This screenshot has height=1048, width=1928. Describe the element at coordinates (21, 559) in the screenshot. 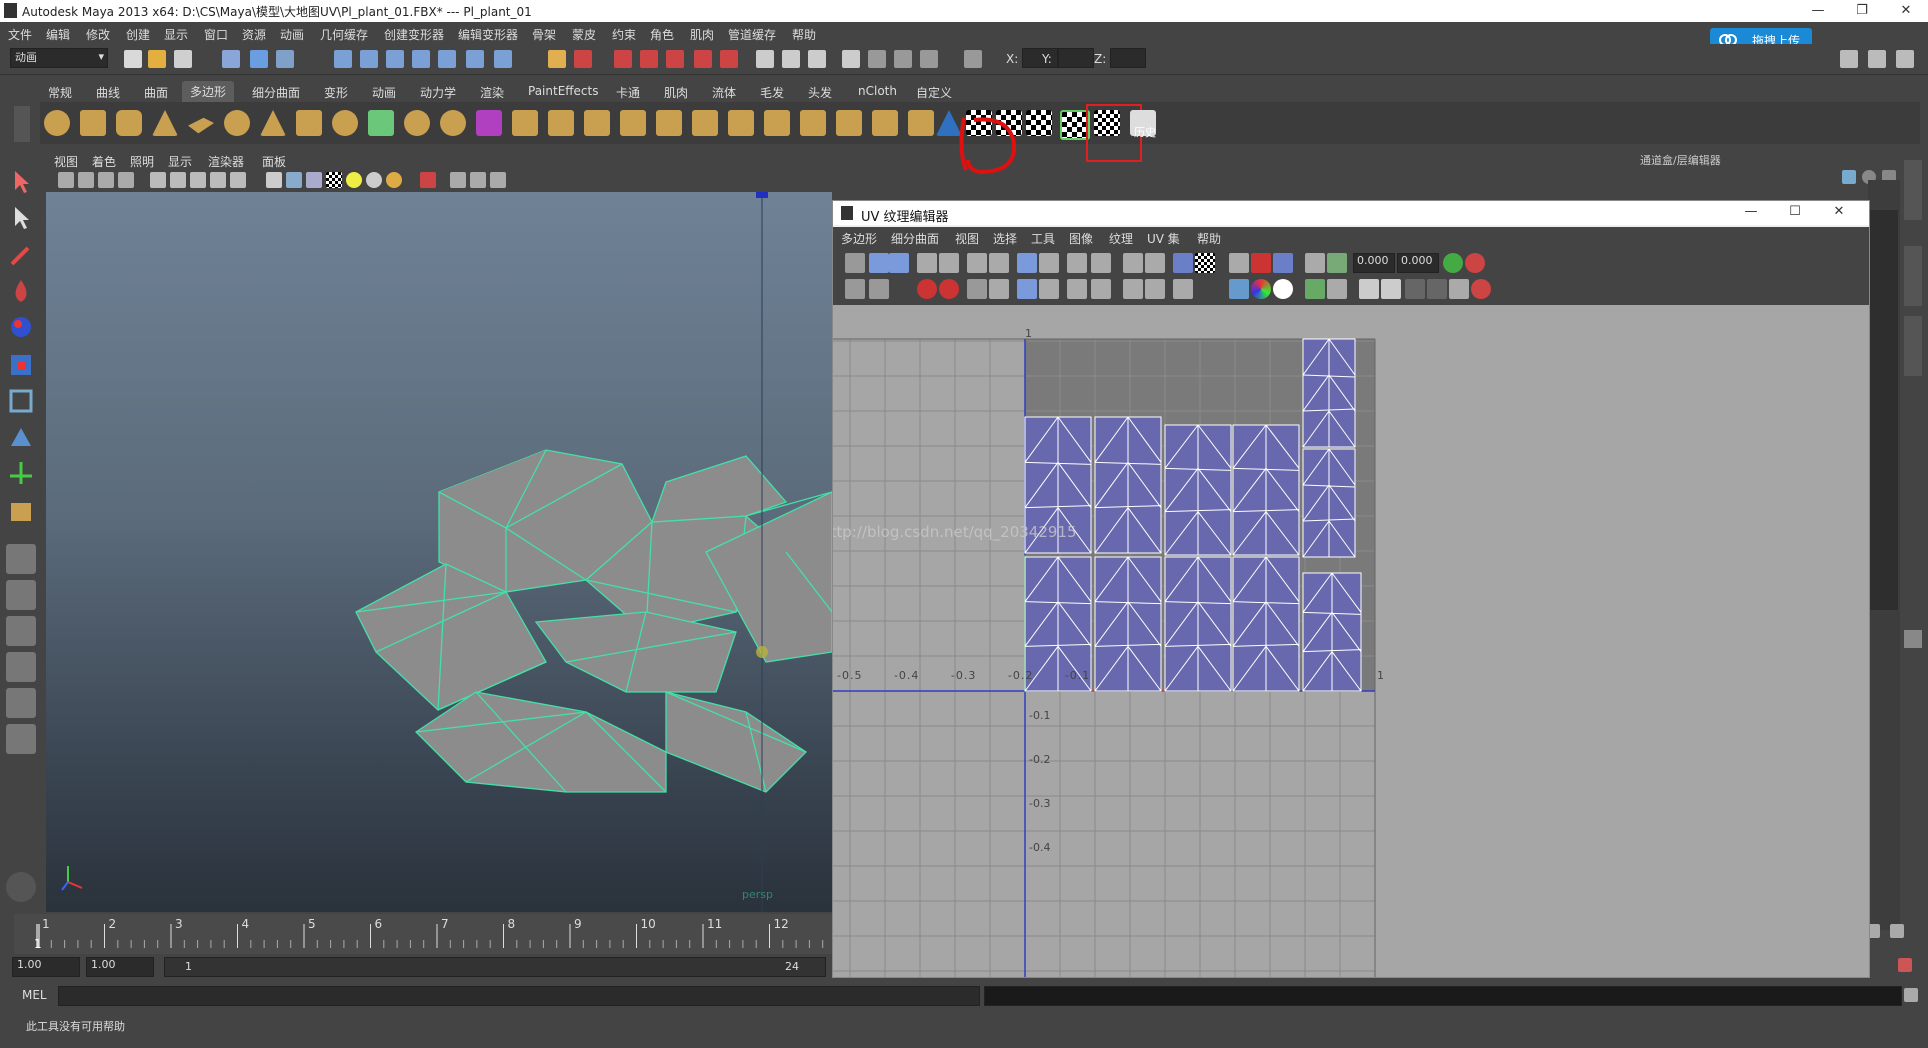

I see `single-pane-layout-icon` at that location.